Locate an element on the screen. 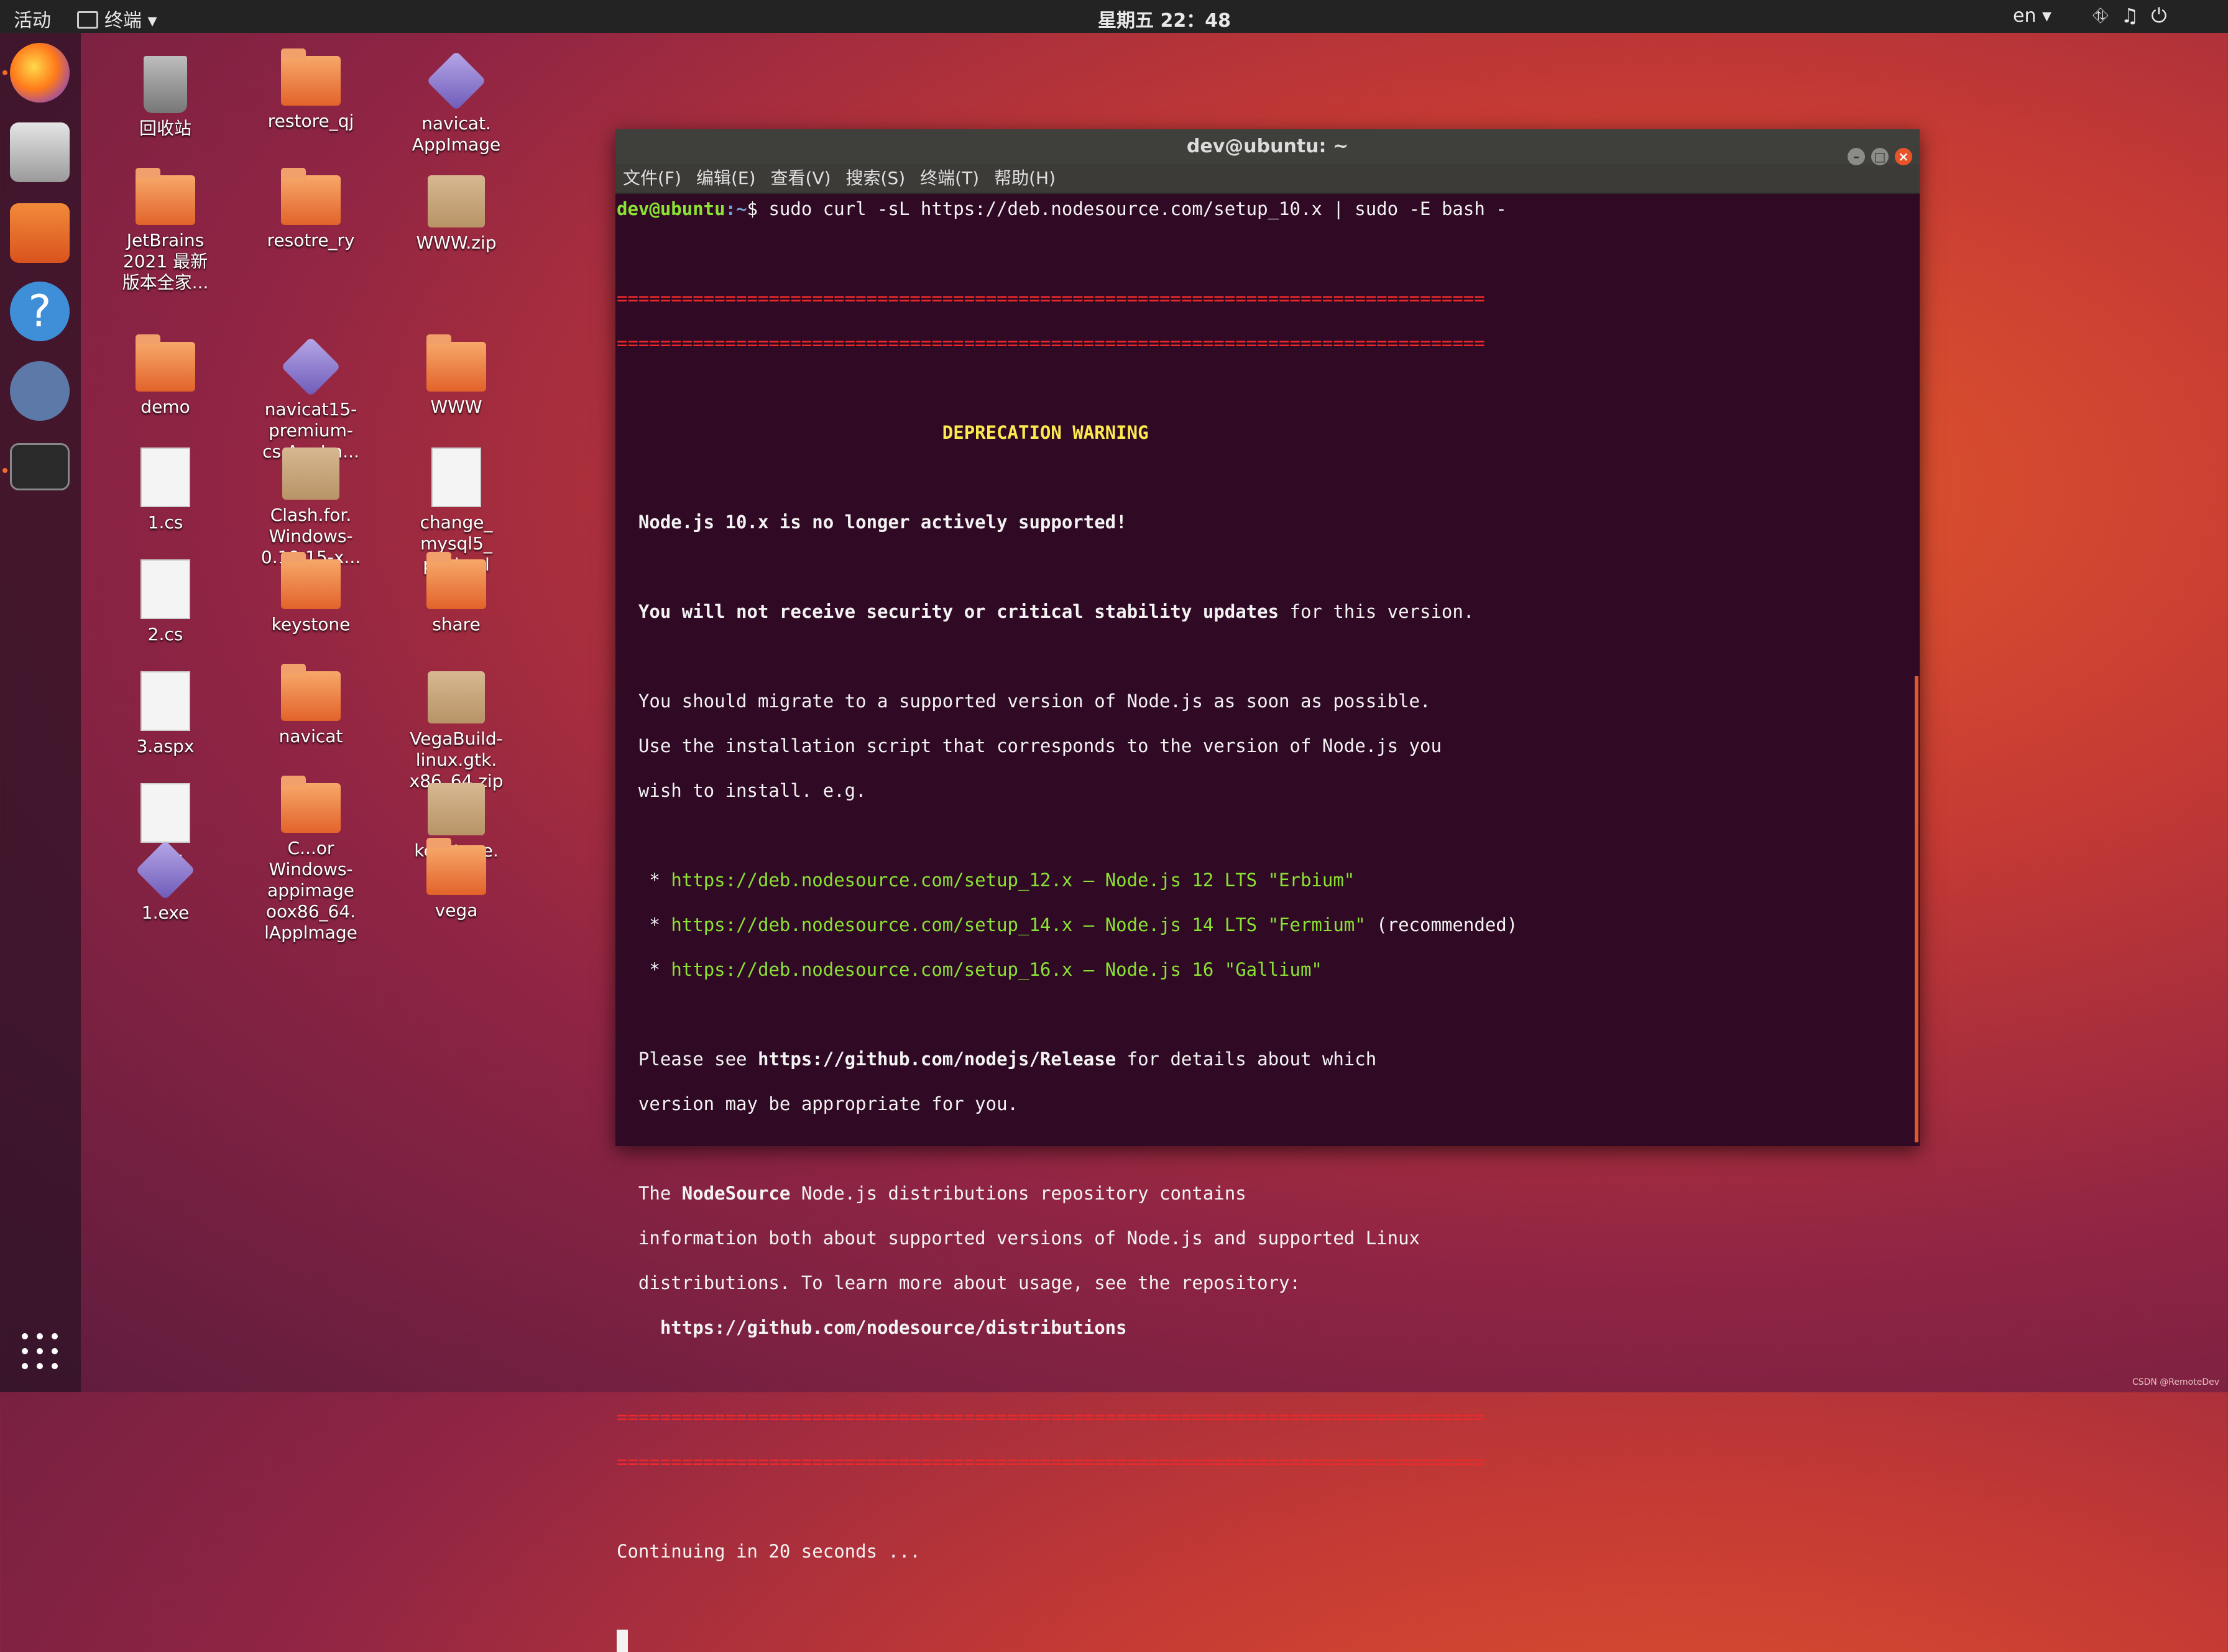 This screenshot has height=1652, width=2228. desktop-item-label: navicat is located at coordinates (310, 736).